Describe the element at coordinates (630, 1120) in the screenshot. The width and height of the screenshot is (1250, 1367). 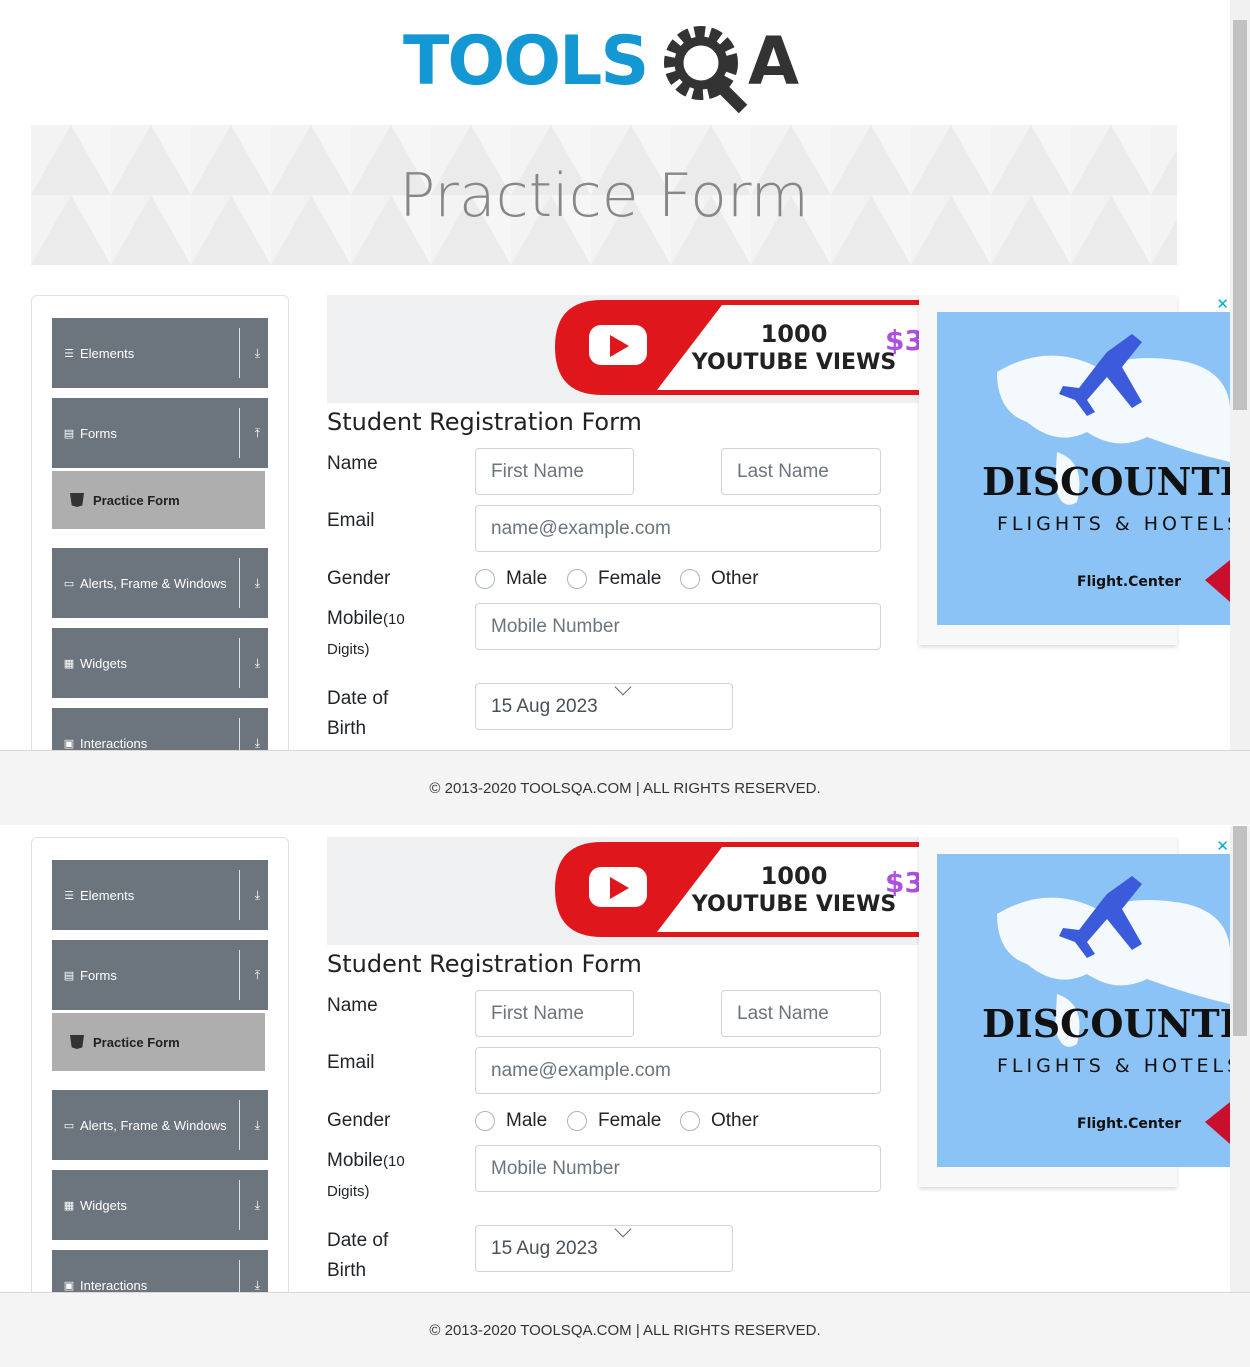
I see `radio-label: Female` at that location.